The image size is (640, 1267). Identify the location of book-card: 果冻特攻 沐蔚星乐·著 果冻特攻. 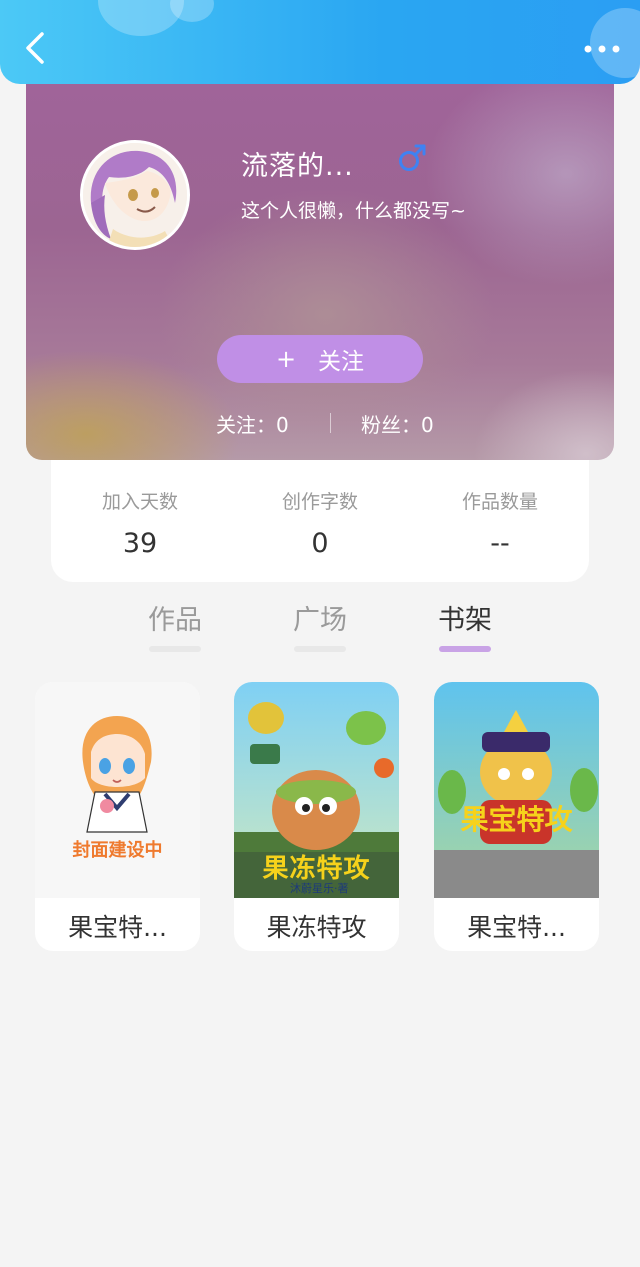
(316, 816).